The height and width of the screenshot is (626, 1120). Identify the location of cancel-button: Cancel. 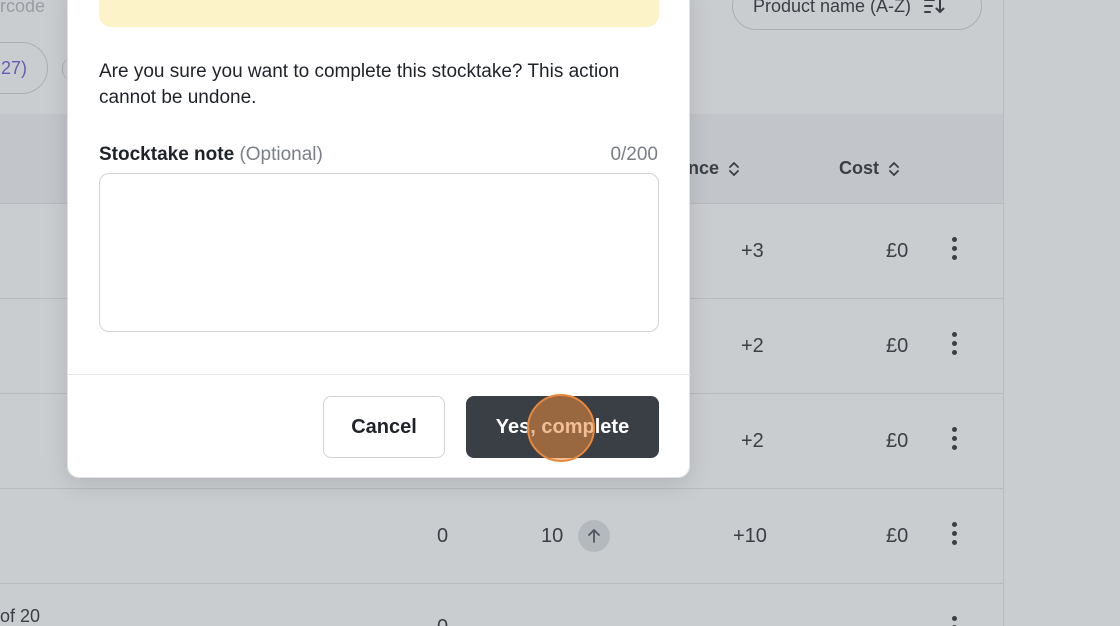
(384, 427).